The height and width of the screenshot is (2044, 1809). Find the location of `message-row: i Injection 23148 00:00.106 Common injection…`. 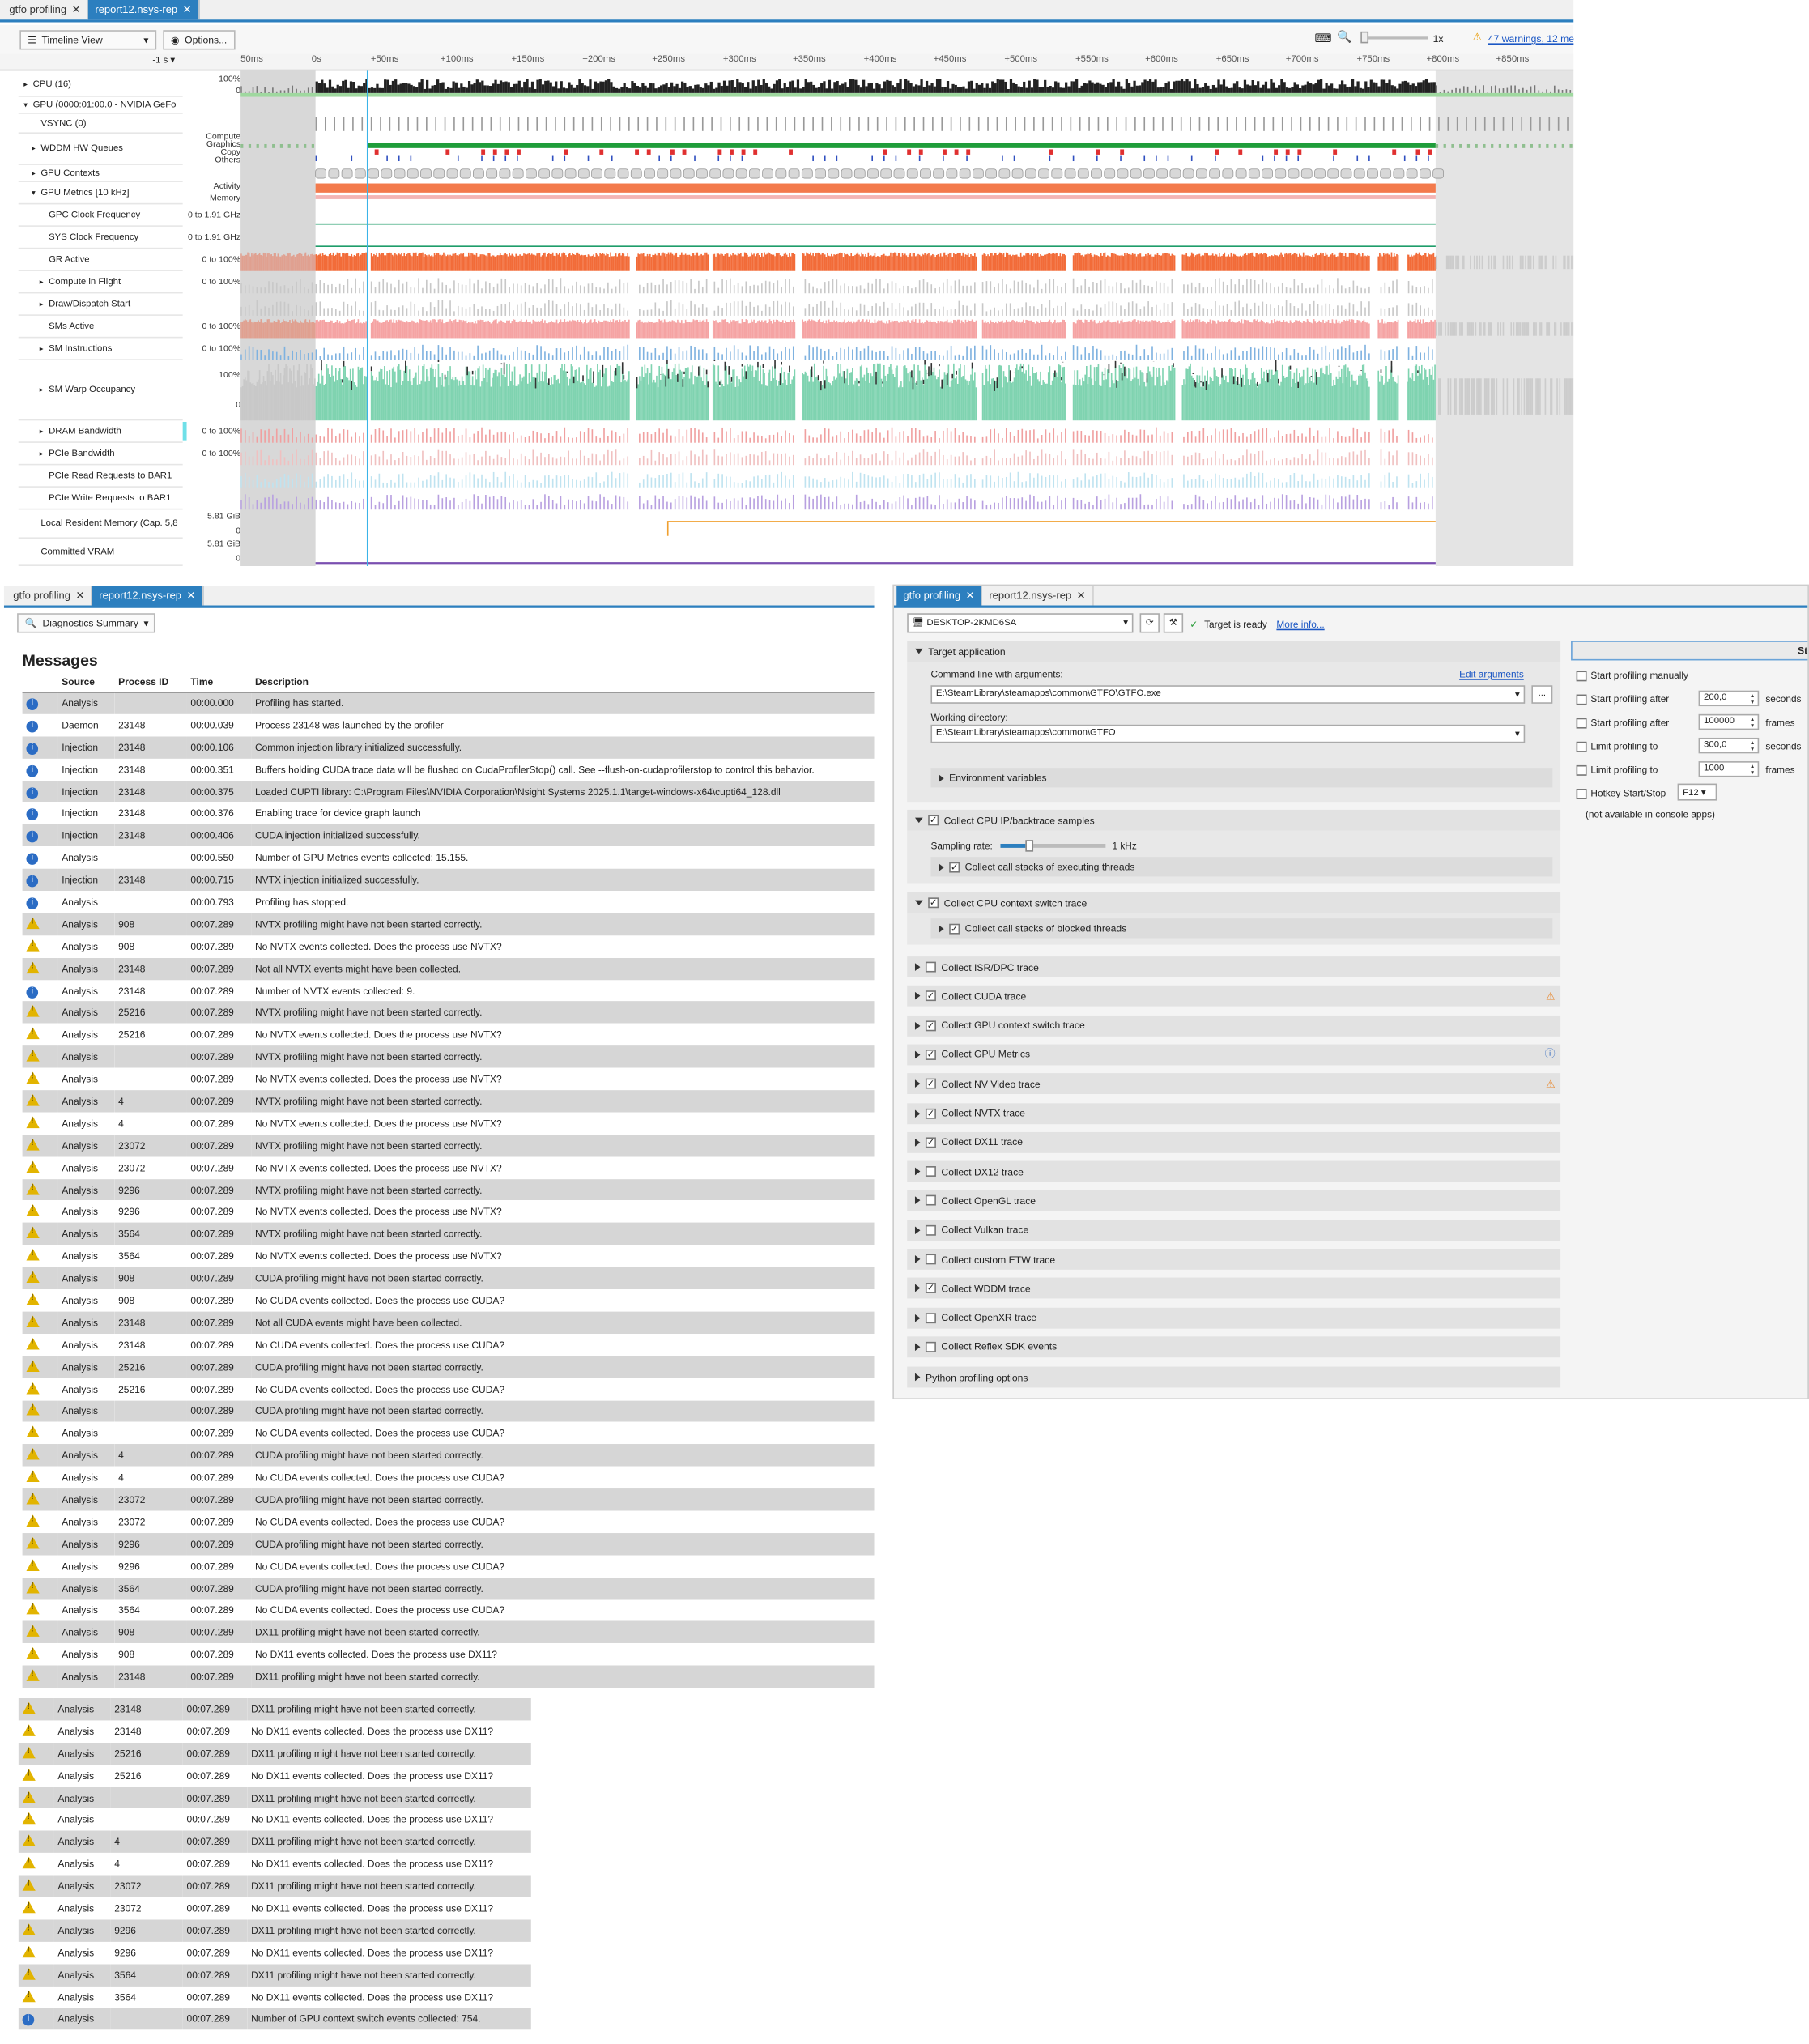

message-row: i Injection 23148 00:00.106 Common injection… is located at coordinates (448, 747).